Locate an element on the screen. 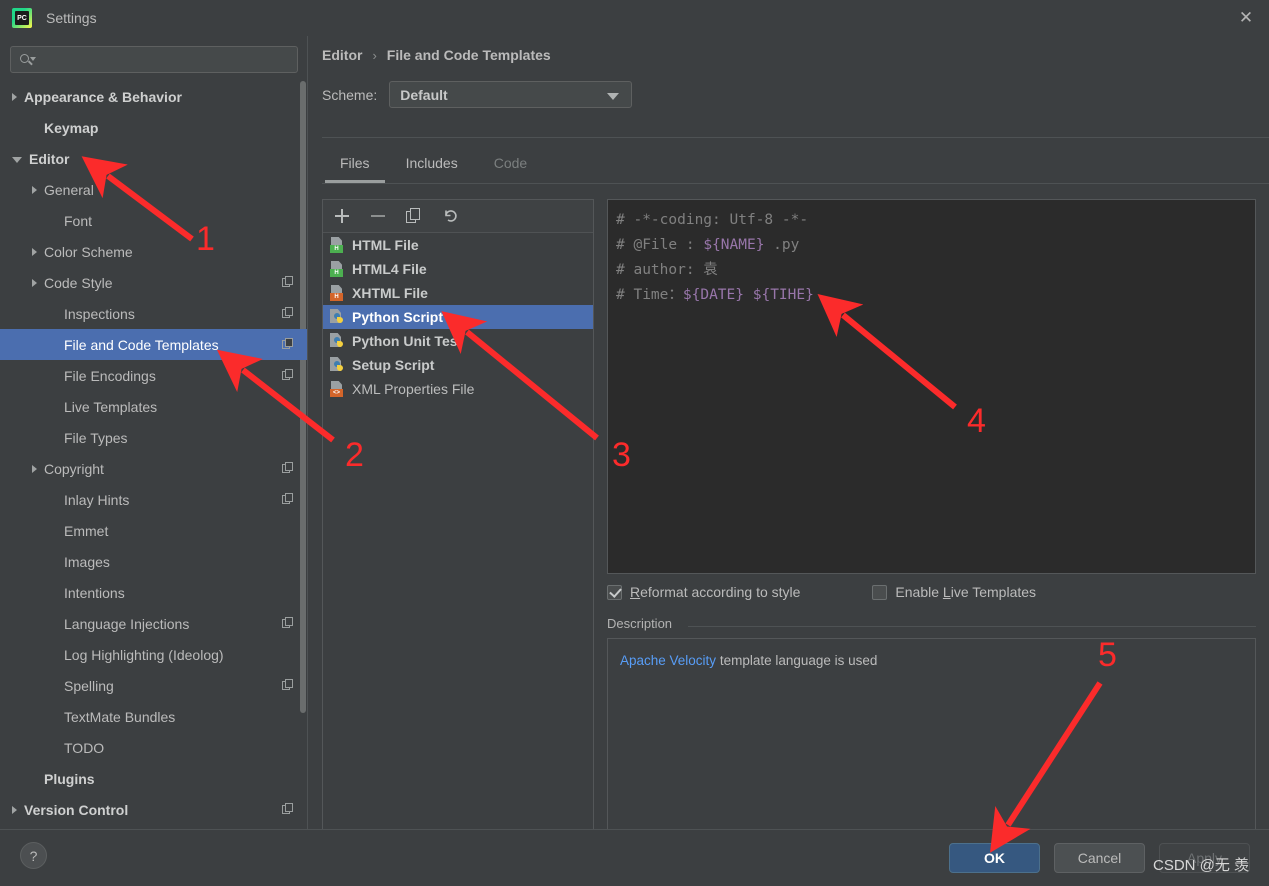  sidebar-item-keymap: Keymap is located at coordinates (154, 127).